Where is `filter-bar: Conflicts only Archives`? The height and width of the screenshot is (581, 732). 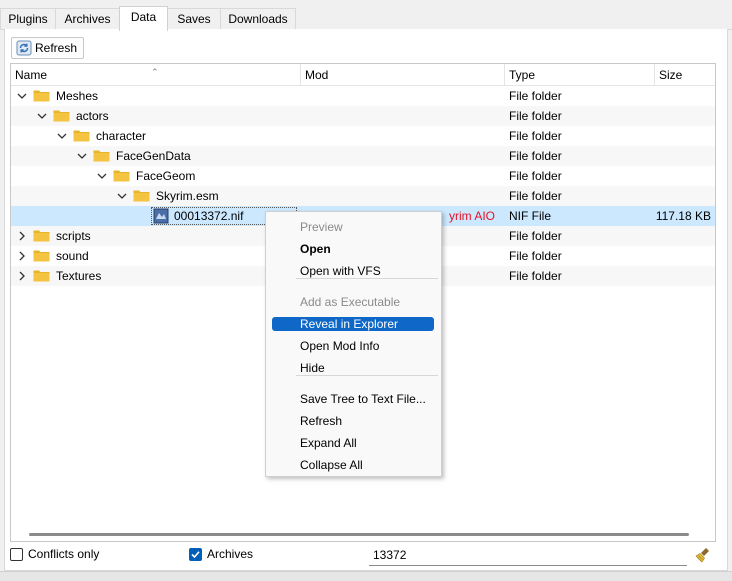
filter-bar: Conflicts only Archives is located at coordinates (366, 556).